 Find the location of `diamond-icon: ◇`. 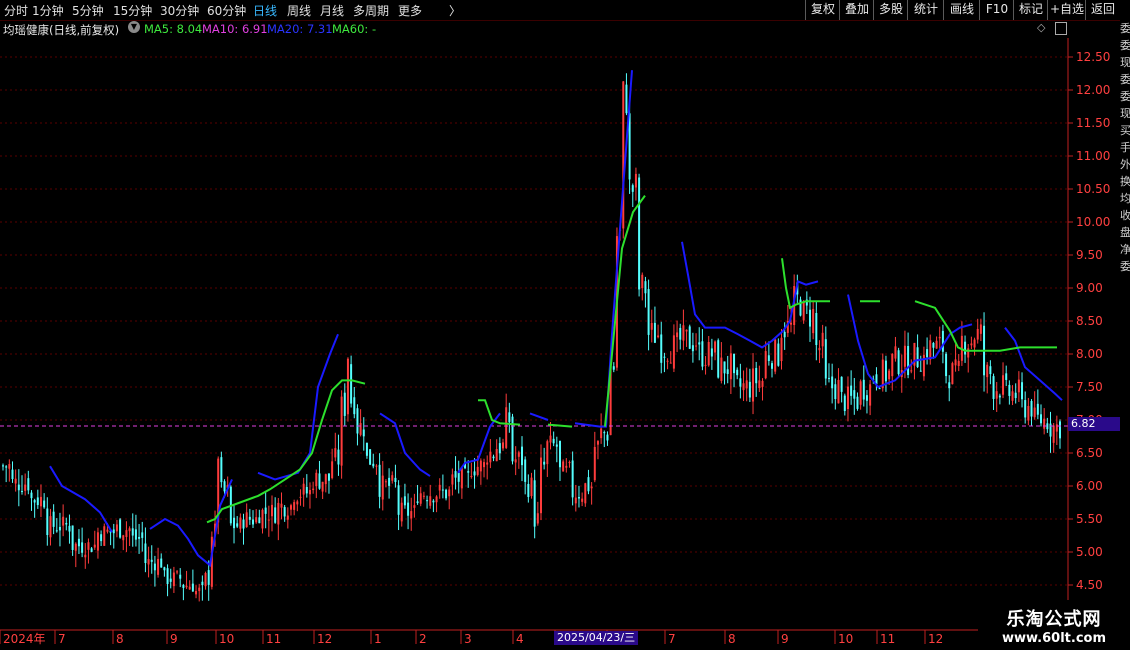

diamond-icon: ◇ is located at coordinates (1041, 27).